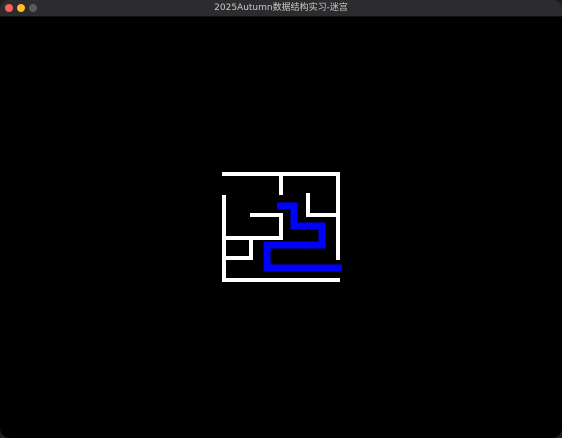 The width and height of the screenshot is (562, 438). I want to click on window-title: 2025Autumn数据结构实习-迷宫, so click(281, 8).